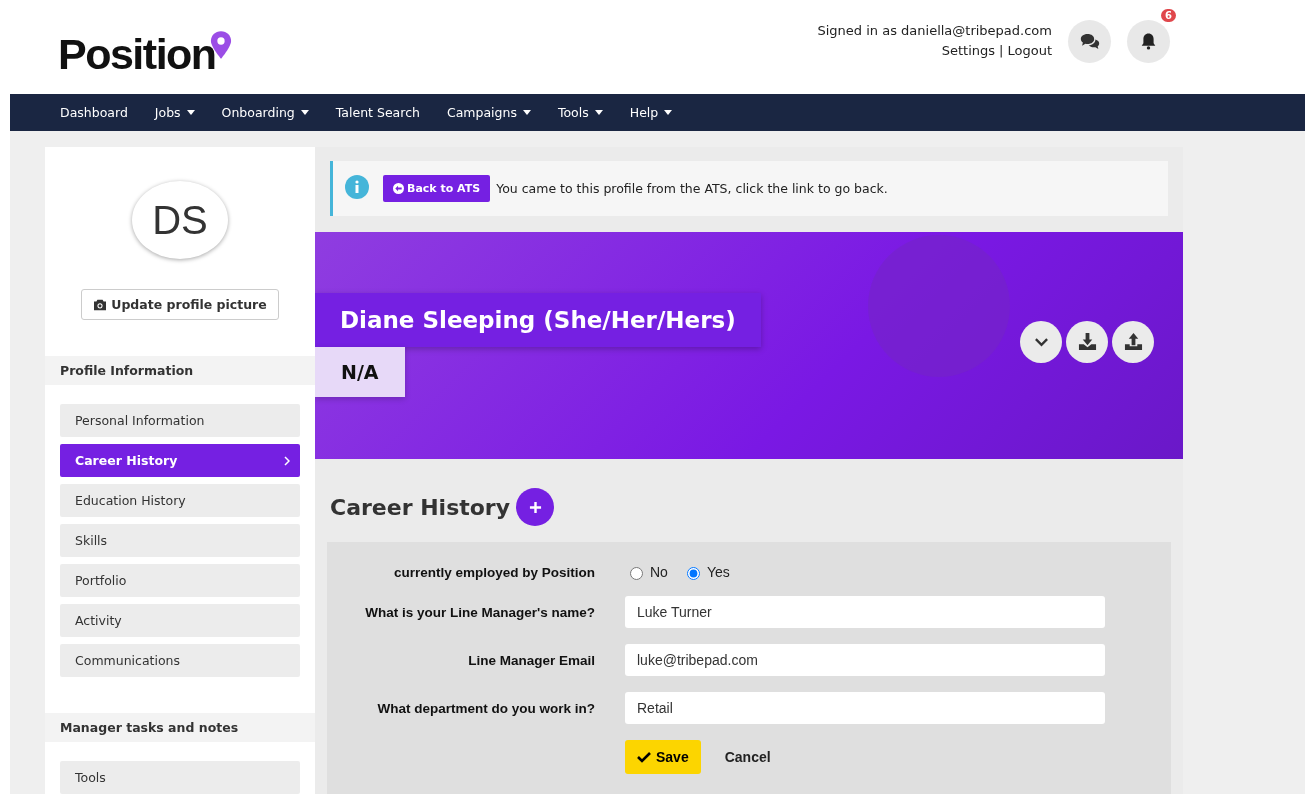 The image size is (1310, 810). I want to click on section-heading: Career History, so click(420, 507).